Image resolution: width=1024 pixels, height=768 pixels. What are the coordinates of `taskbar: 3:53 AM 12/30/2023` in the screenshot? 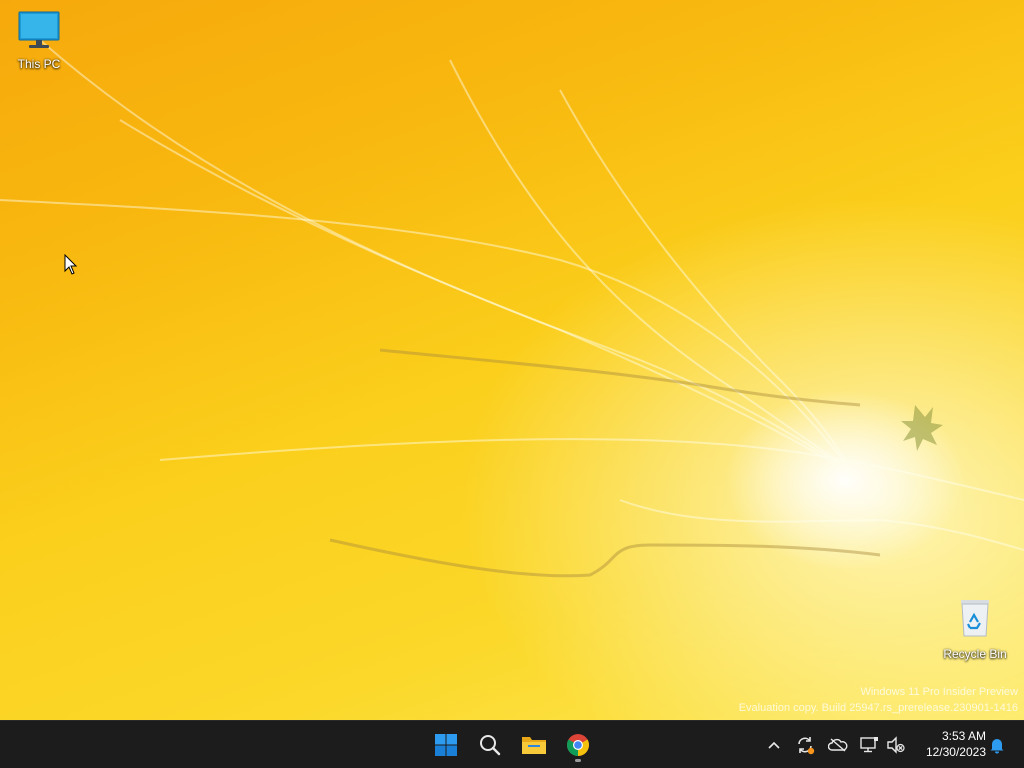 It's located at (512, 744).